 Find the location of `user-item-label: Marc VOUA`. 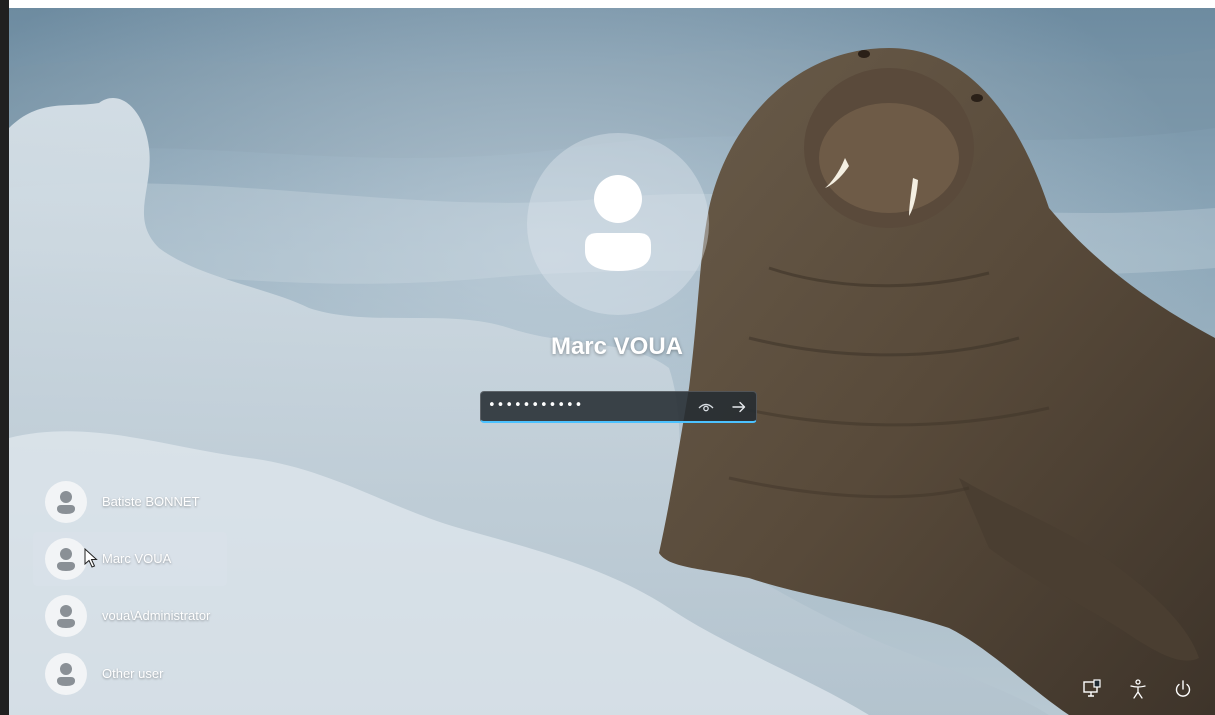

user-item-label: Marc VOUA is located at coordinates (137, 558).